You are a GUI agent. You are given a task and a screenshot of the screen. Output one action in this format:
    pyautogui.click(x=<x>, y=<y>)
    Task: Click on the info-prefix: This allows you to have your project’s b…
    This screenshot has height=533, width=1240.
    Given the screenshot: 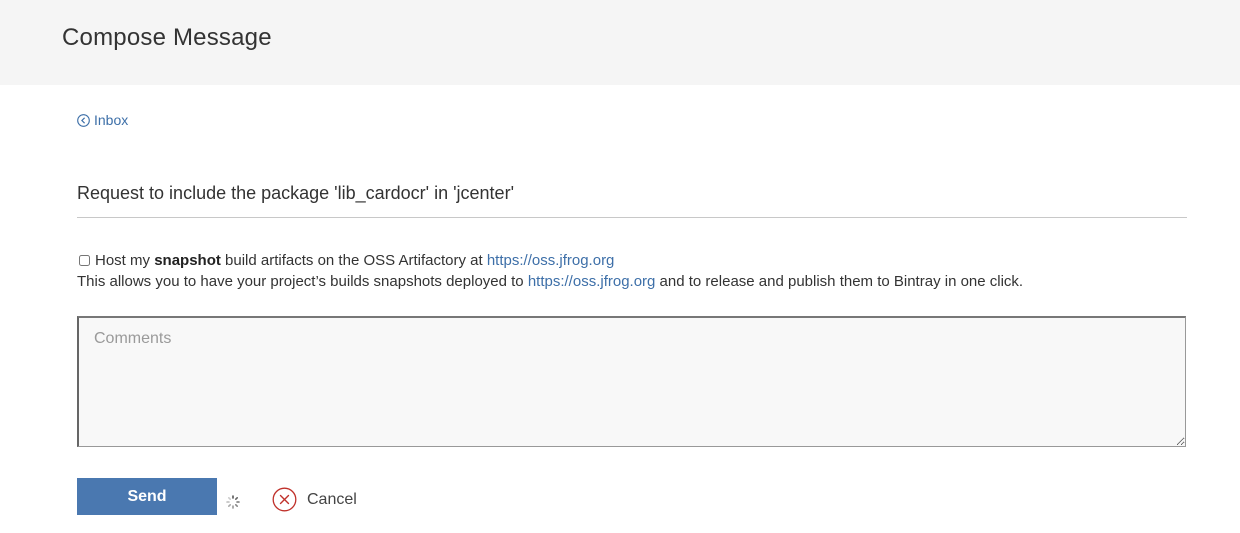 What is the action you would take?
    pyautogui.click(x=302, y=281)
    